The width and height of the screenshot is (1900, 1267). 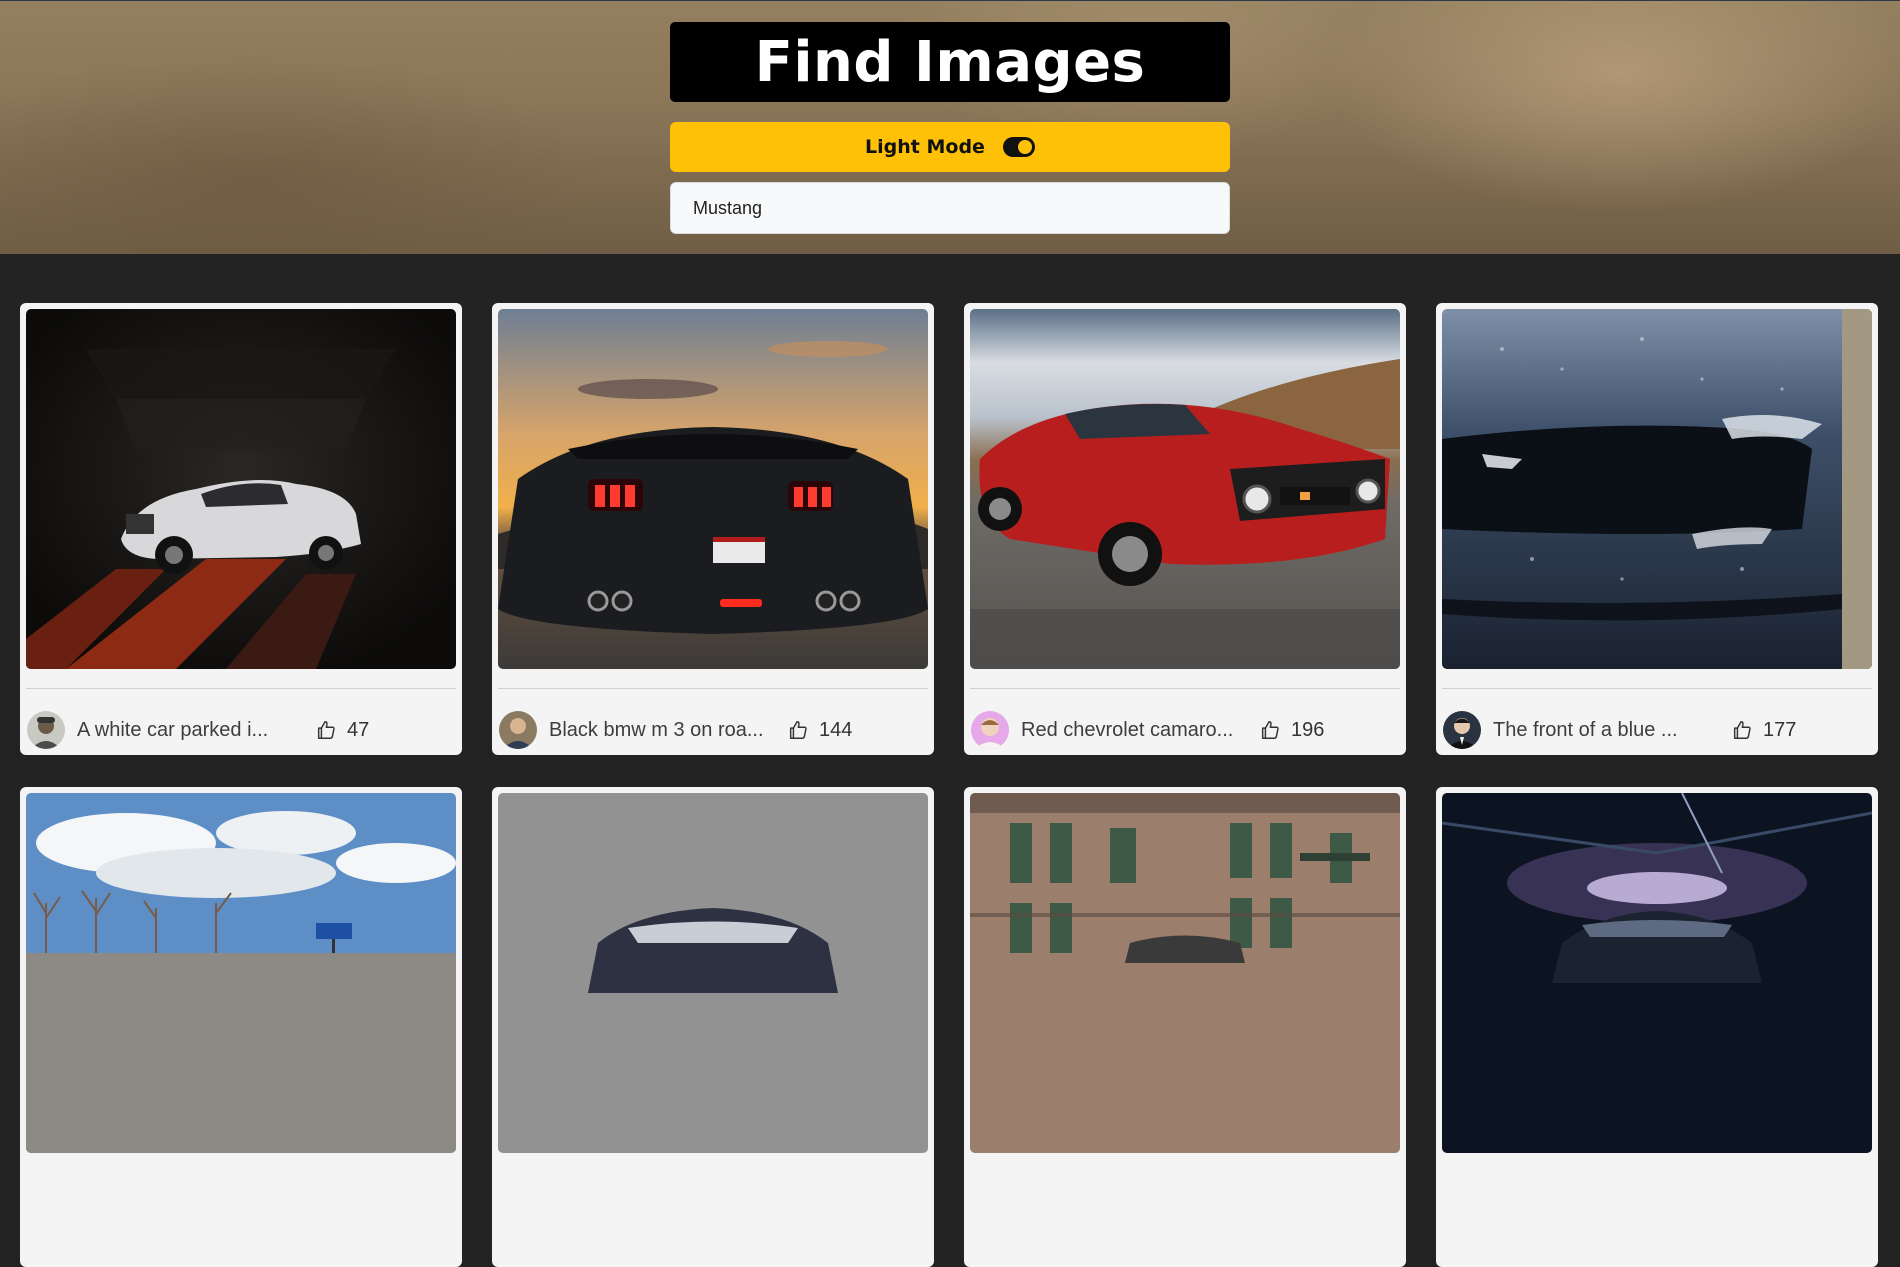 I want to click on theme-toggle-label: Light Mode, so click(x=925, y=147).